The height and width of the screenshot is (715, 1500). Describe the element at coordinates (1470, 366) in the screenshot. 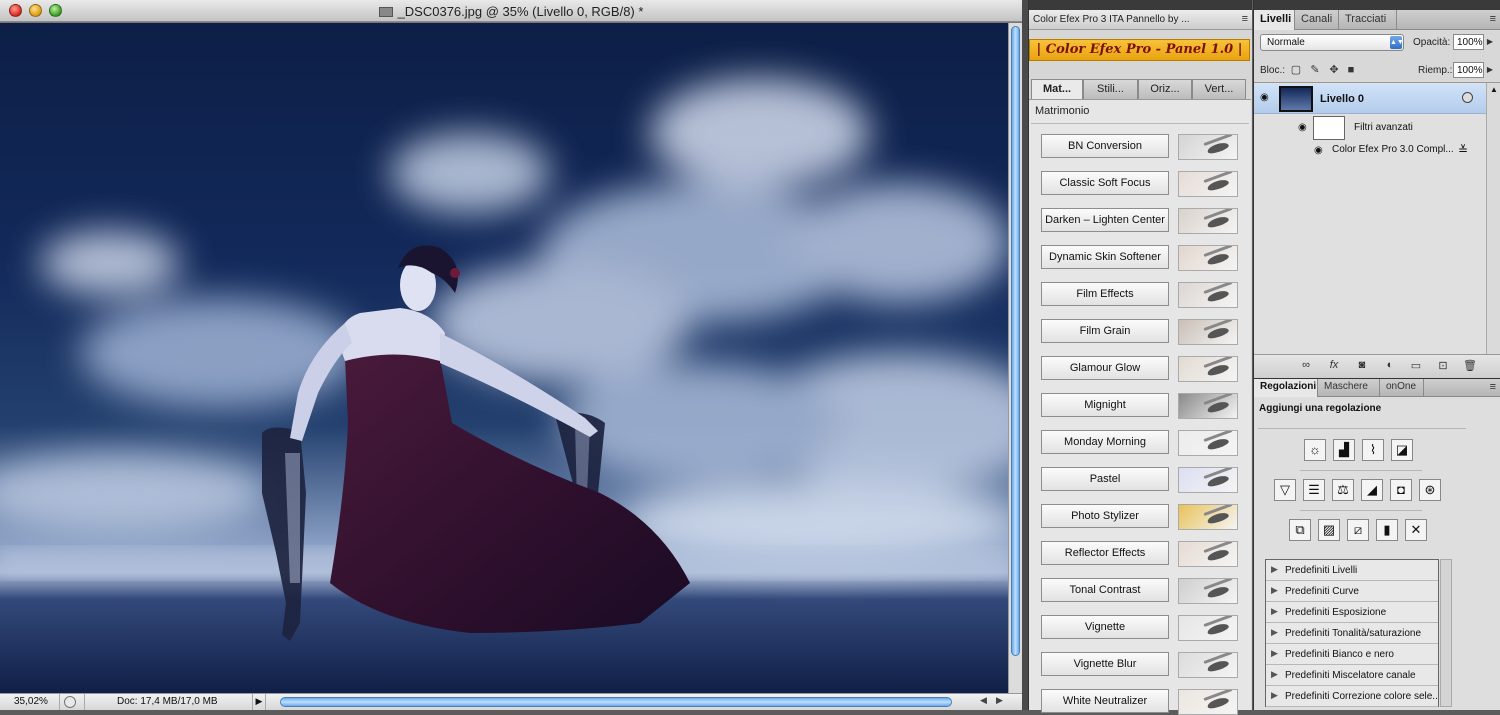

I see `delete-layer-icon: 🗑` at that location.